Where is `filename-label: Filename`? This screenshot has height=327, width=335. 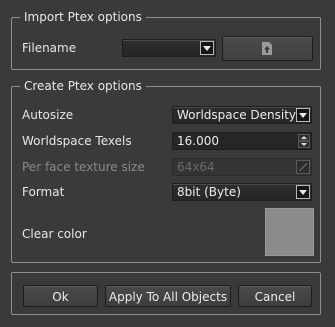 filename-label: Filename is located at coordinates (49, 48).